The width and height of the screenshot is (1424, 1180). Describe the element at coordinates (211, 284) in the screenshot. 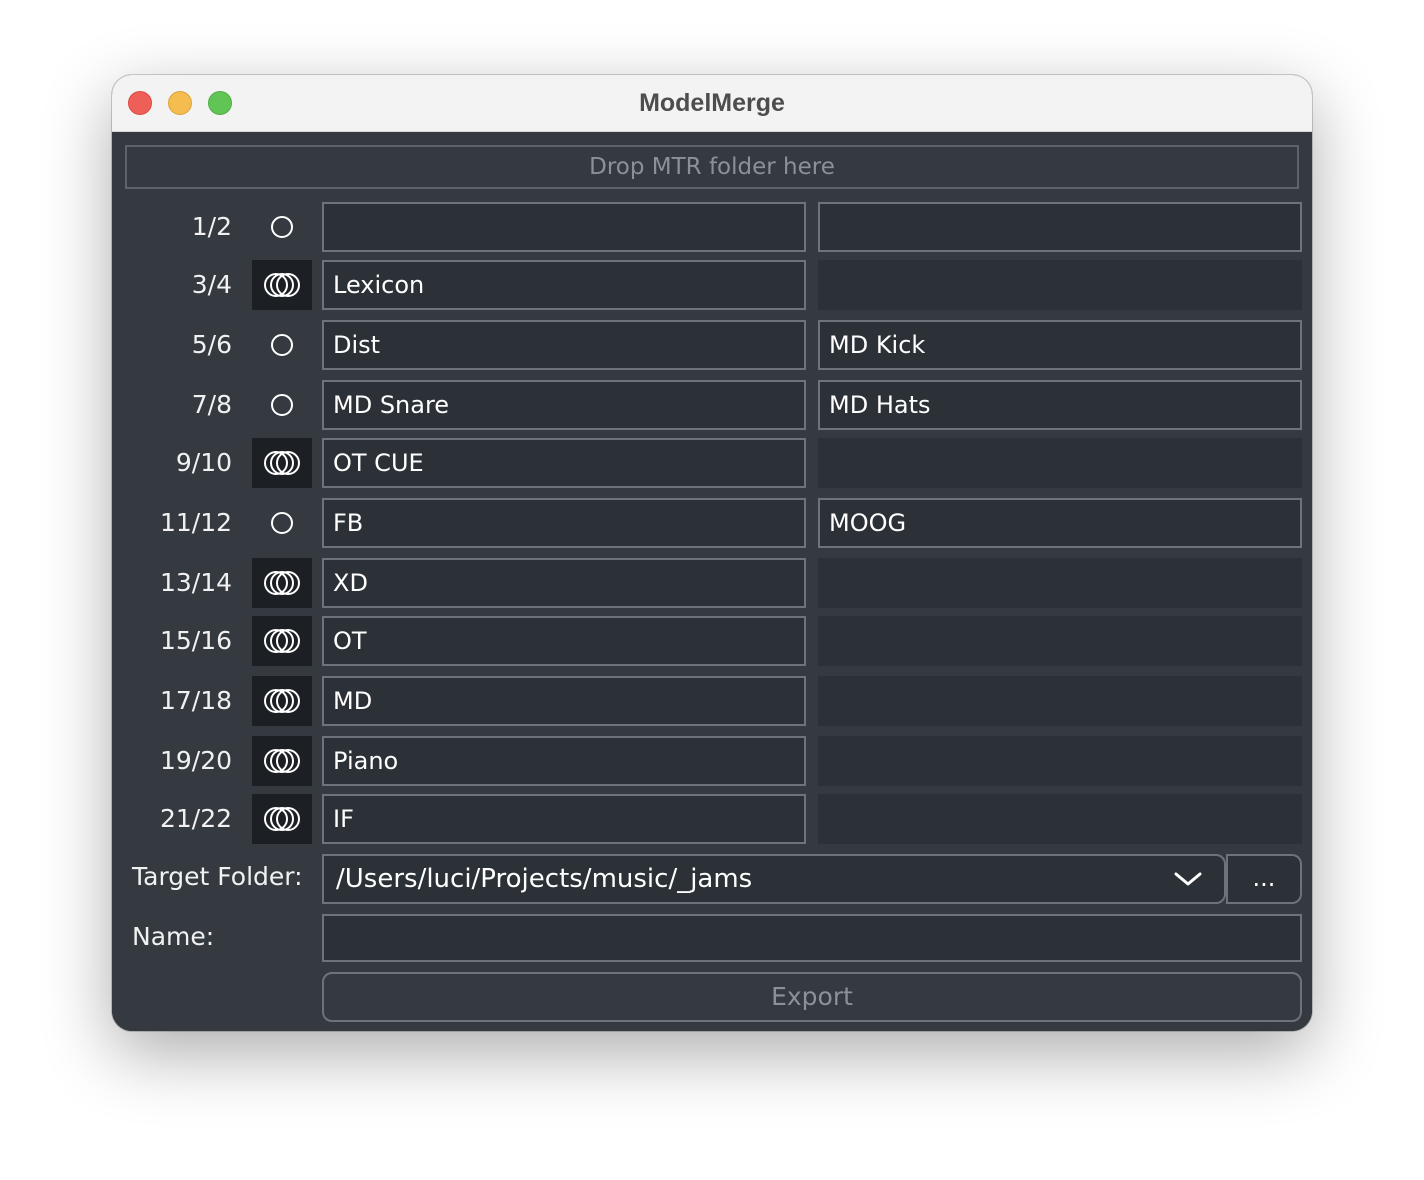

I see `channel-label: 3/4` at that location.